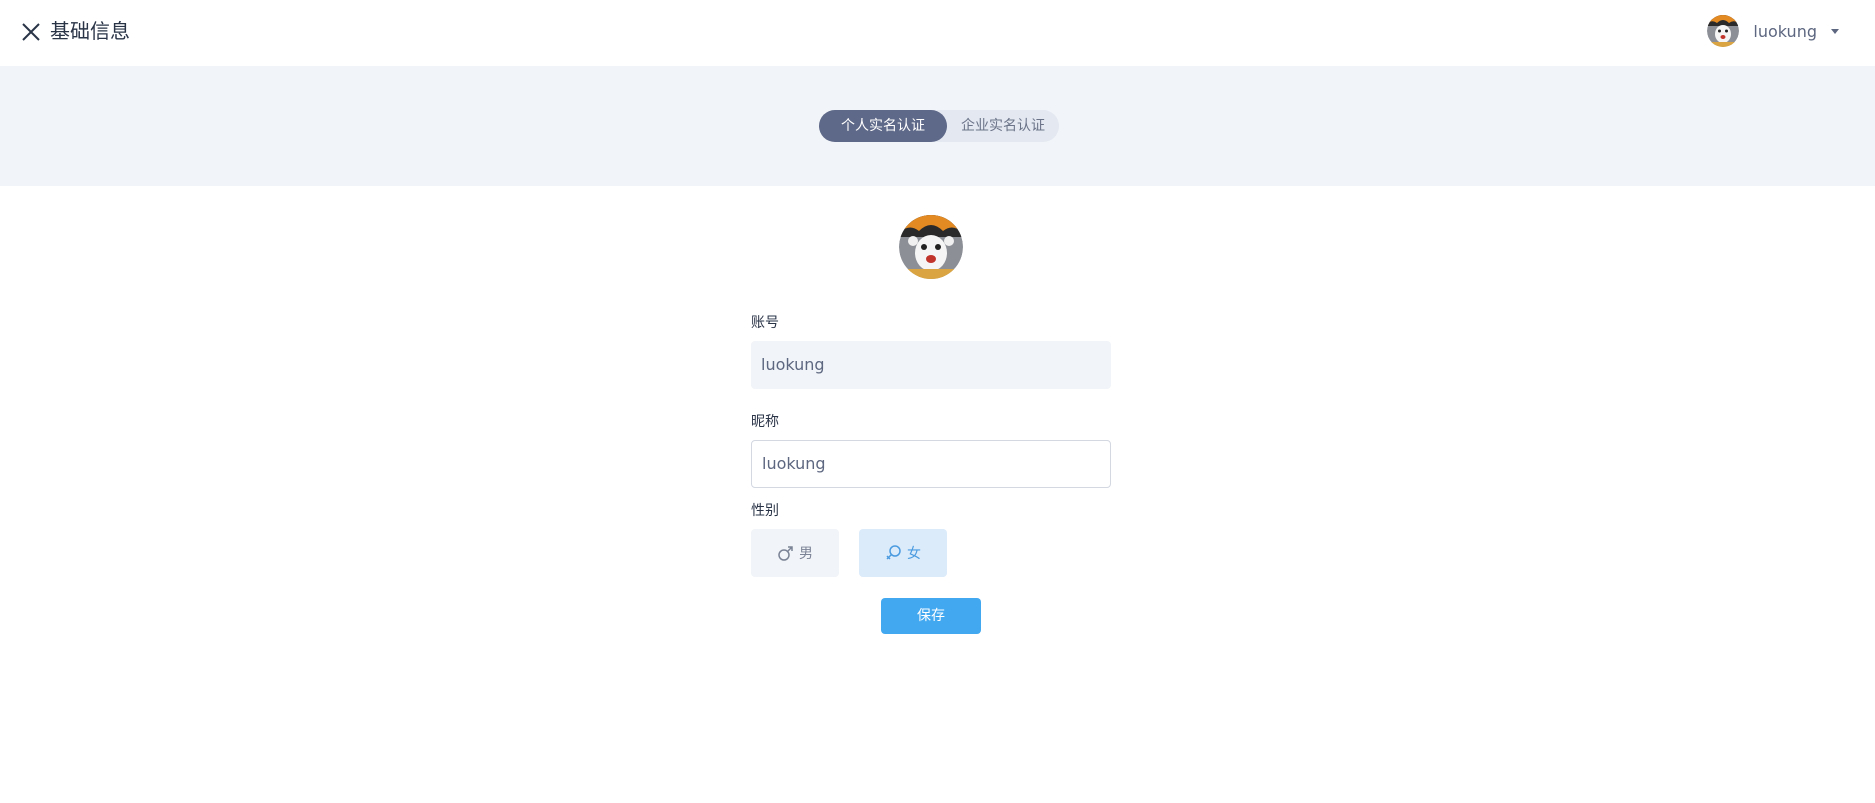 This screenshot has height=803, width=1875. I want to click on close-icon, so click(31, 32).